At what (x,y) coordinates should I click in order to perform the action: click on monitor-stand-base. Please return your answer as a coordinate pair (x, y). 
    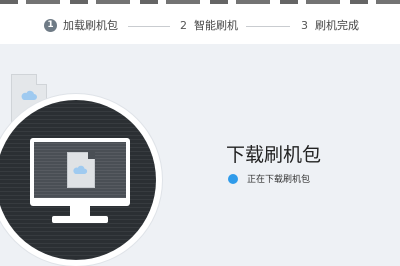
    Looking at the image, I should click on (80, 219).